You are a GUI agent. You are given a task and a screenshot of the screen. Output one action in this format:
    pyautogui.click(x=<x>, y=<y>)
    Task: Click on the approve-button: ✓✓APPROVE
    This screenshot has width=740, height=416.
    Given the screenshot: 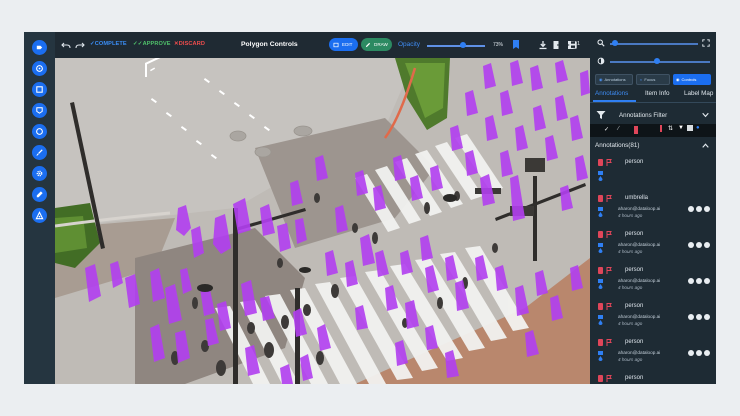 What is the action you would take?
    pyautogui.click(x=152, y=44)
    